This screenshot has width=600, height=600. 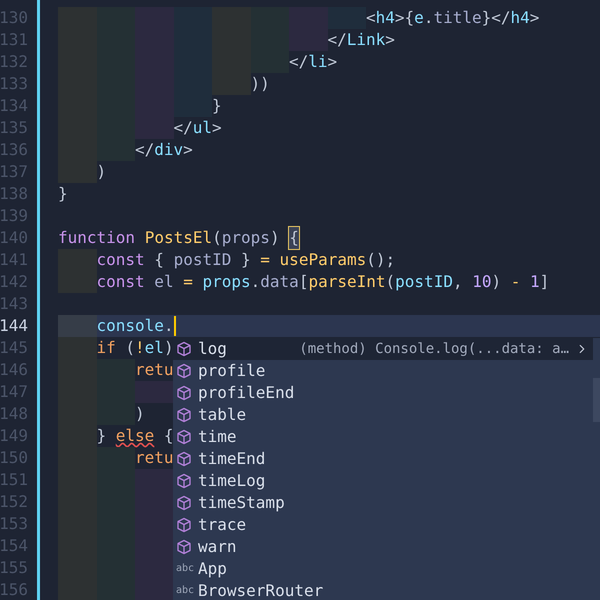 I want to click on suggestion-item: warn, so click(x=383, y=547).